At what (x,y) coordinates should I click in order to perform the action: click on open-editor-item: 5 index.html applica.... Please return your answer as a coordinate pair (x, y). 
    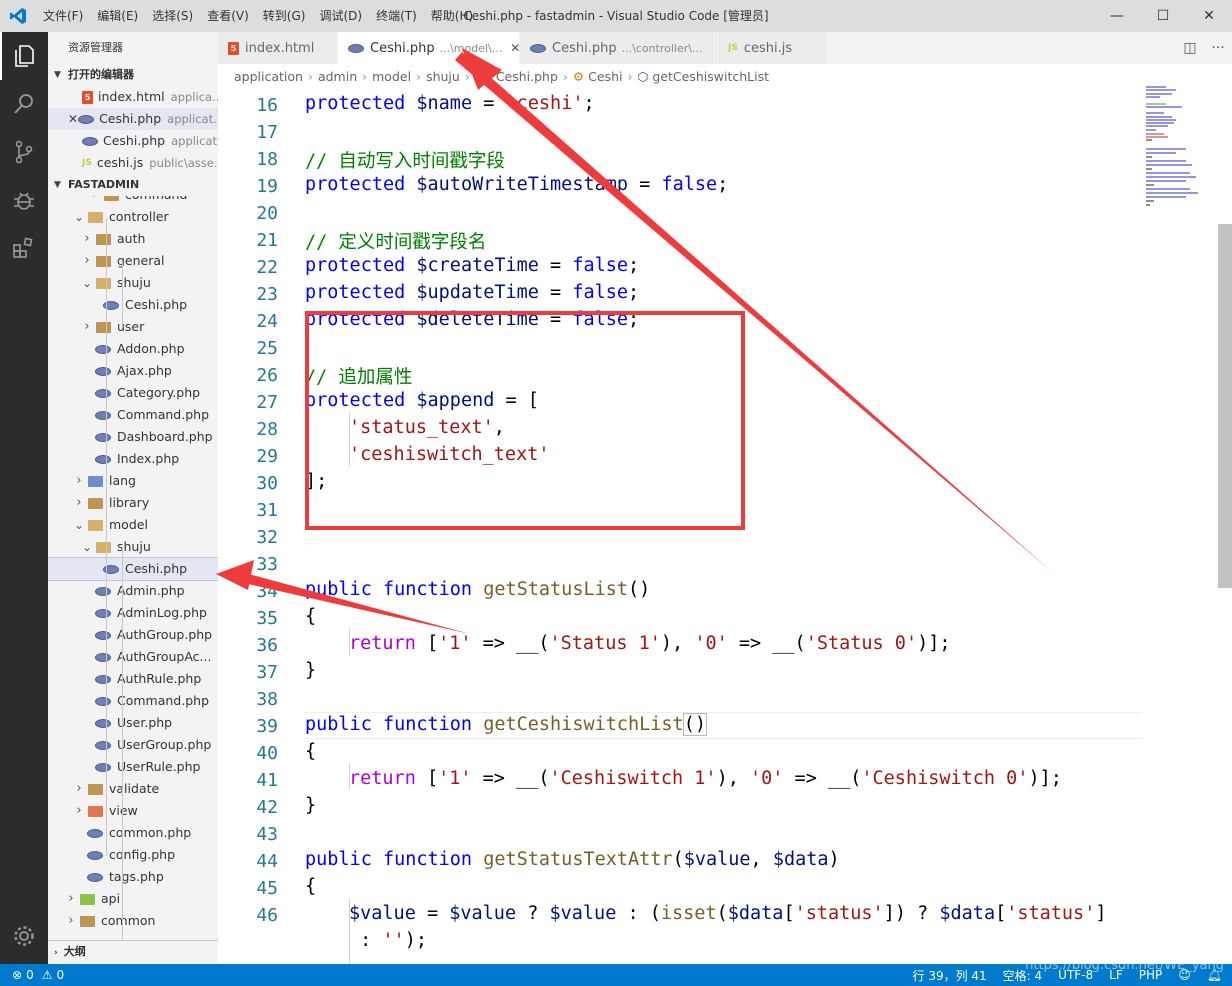
    Looking at the image, I should click on (133, 97).